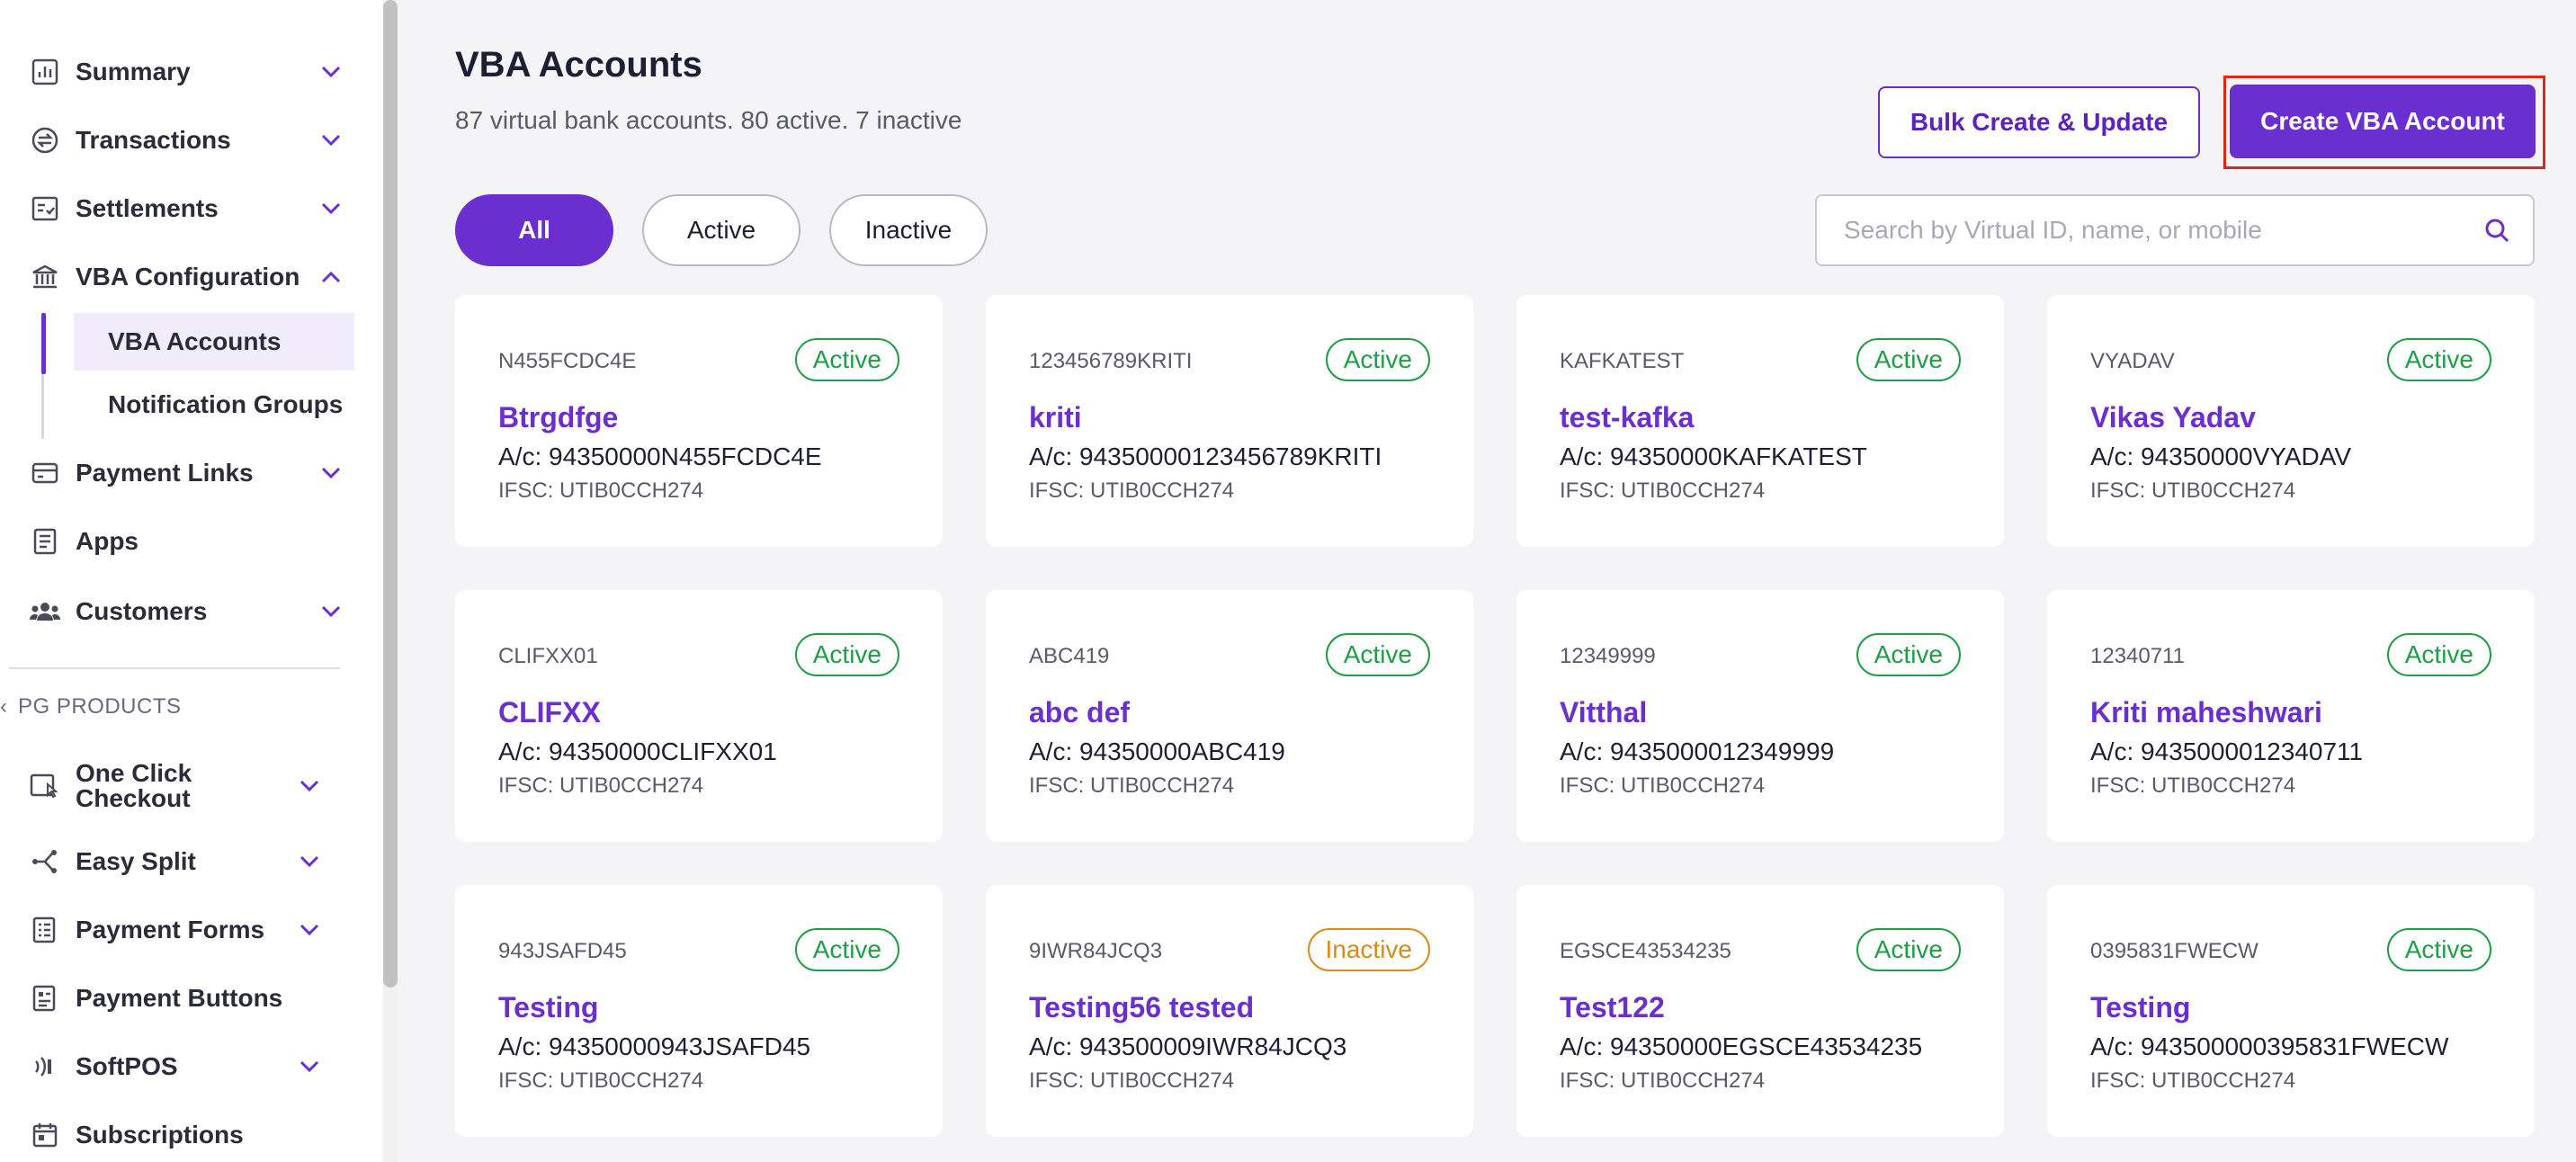 The image size is (2576, 1162). Describe the element at coordinates (549, 712) in the screenshot. I see `account-name: CLIFXX` at that location.